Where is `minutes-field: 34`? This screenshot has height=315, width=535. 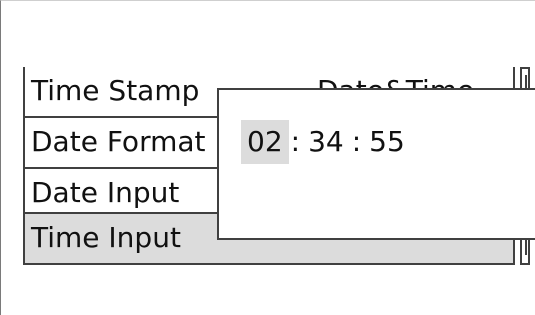
minutes-field: 34 is located at coordinates (326, 142).